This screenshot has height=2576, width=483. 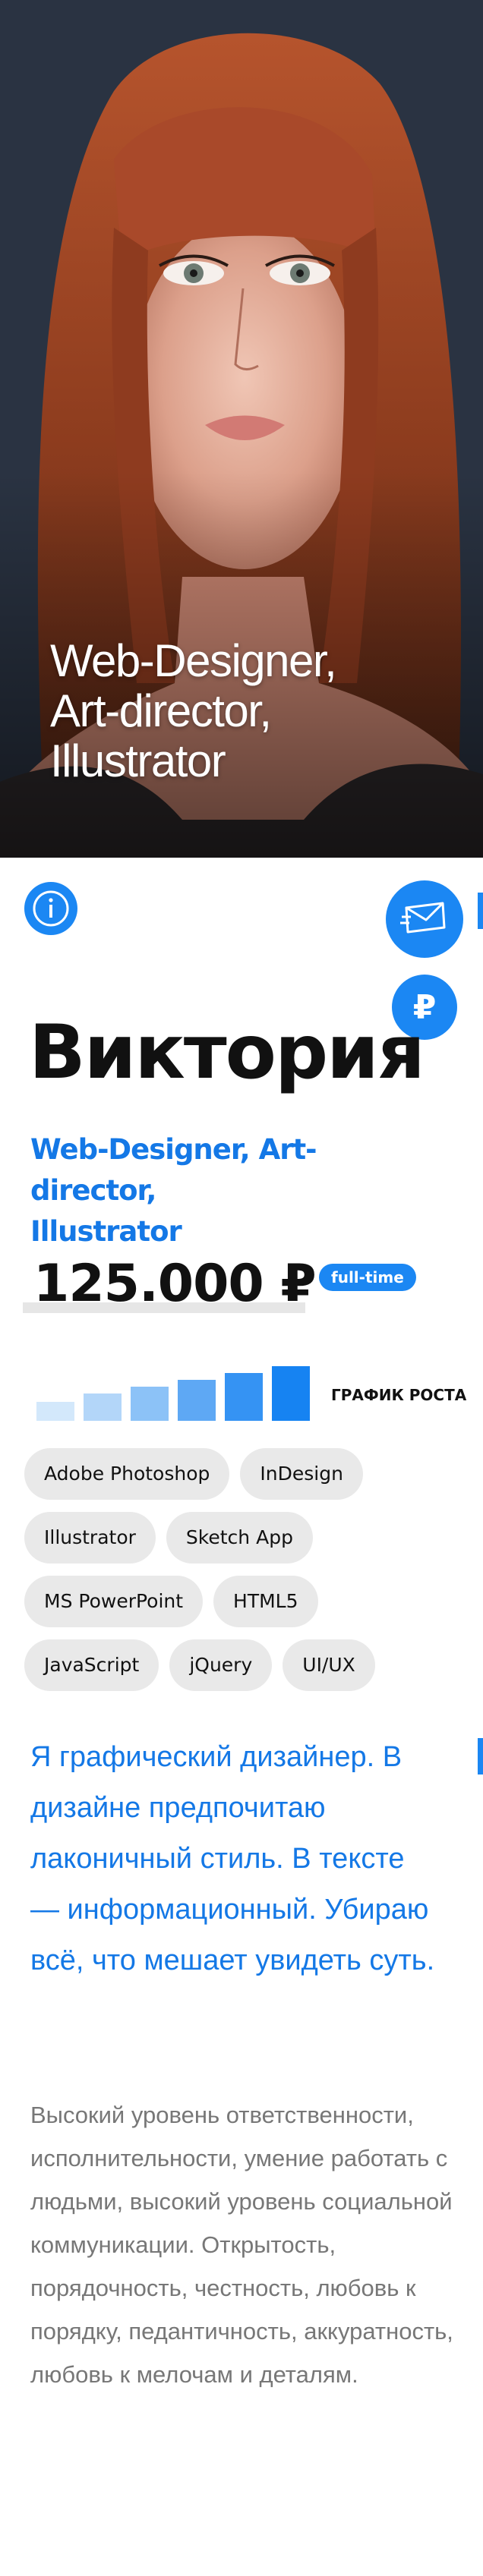 I want to click on info-icon, so click(x=51, y=908).